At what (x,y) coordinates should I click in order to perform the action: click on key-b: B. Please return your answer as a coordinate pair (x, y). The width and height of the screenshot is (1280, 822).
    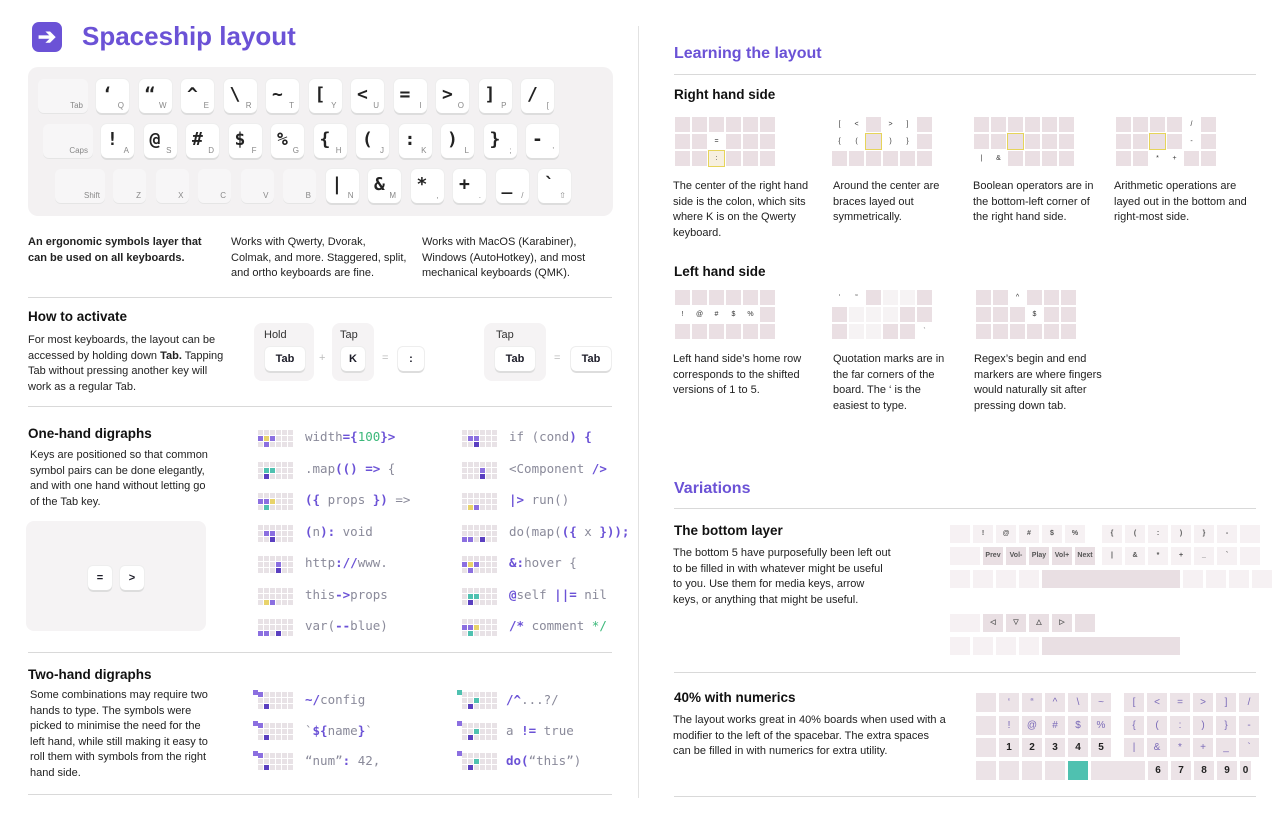
    Looking at the image, I should click on (299, 186).